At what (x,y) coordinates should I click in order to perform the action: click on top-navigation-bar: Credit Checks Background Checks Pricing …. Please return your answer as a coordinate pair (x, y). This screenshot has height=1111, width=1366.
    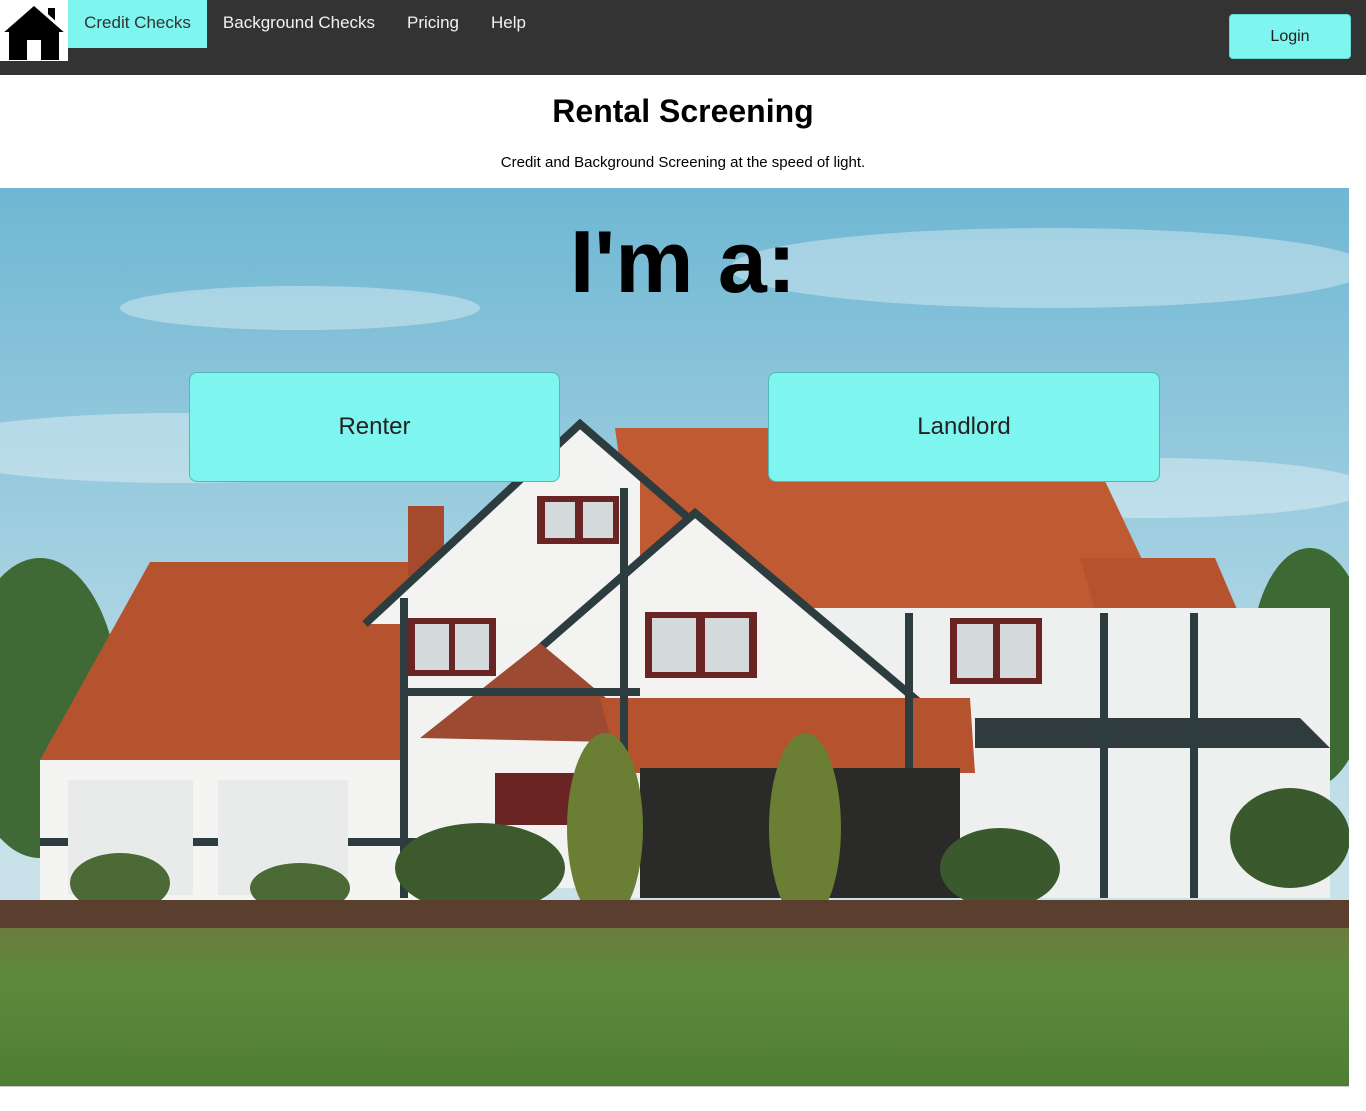
    Looking at the image, I should click on (683, 37).